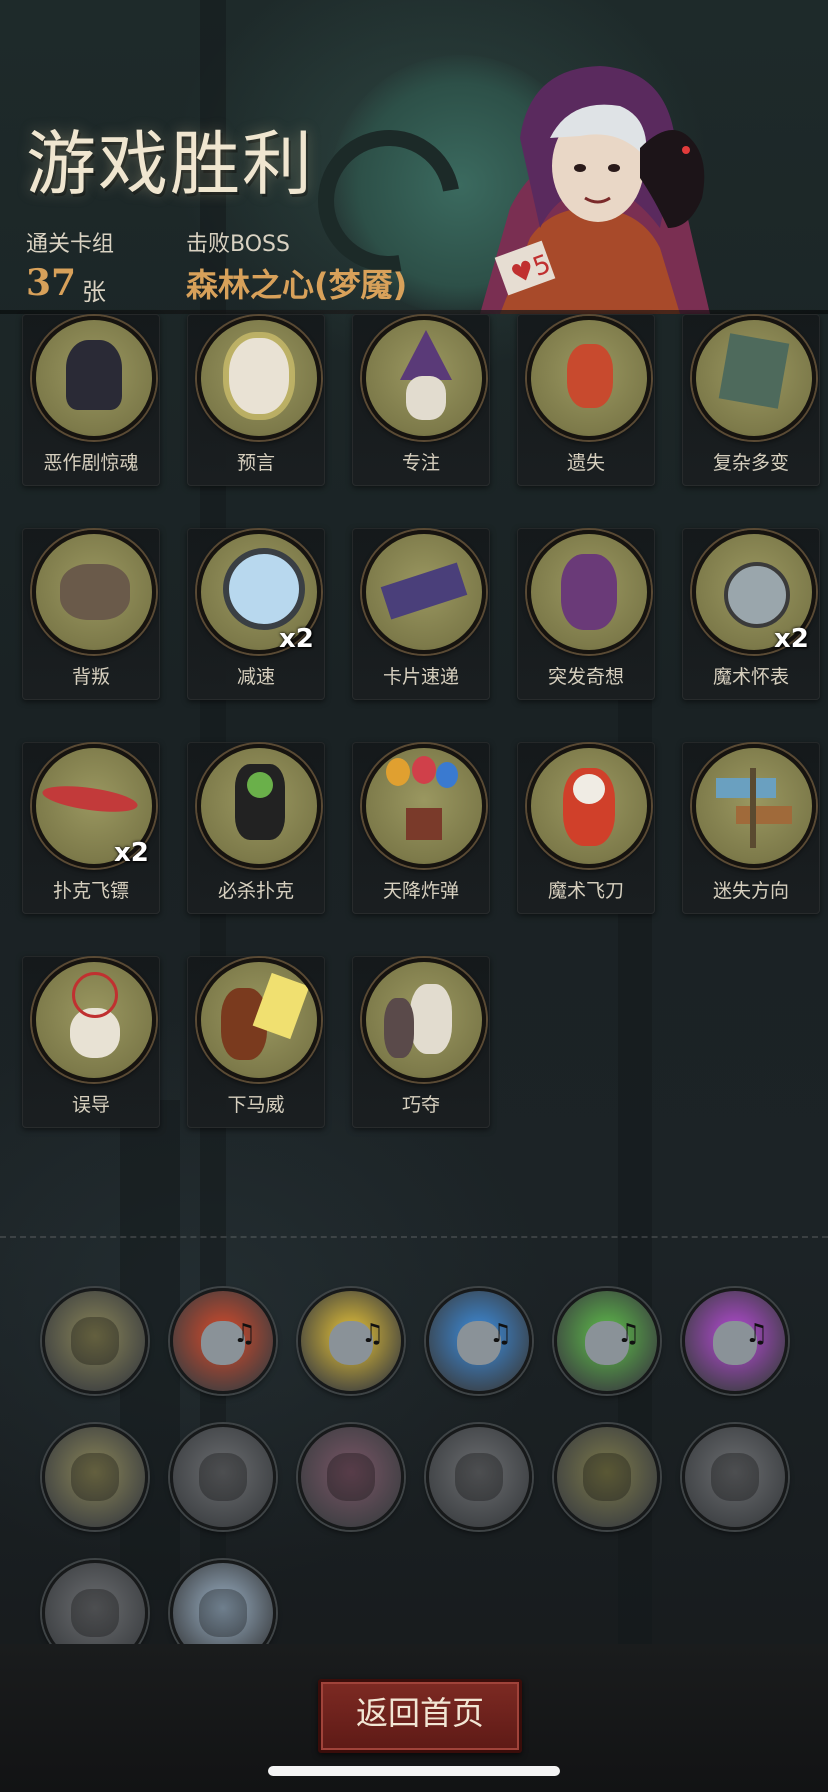 The height and width of the screenshot is (1792, 828). What do you see at coordinates (607, 1341) in the screenshot?
I see `music-skull-green-relic-icon: ♫` at bounding box center [607, 1341].